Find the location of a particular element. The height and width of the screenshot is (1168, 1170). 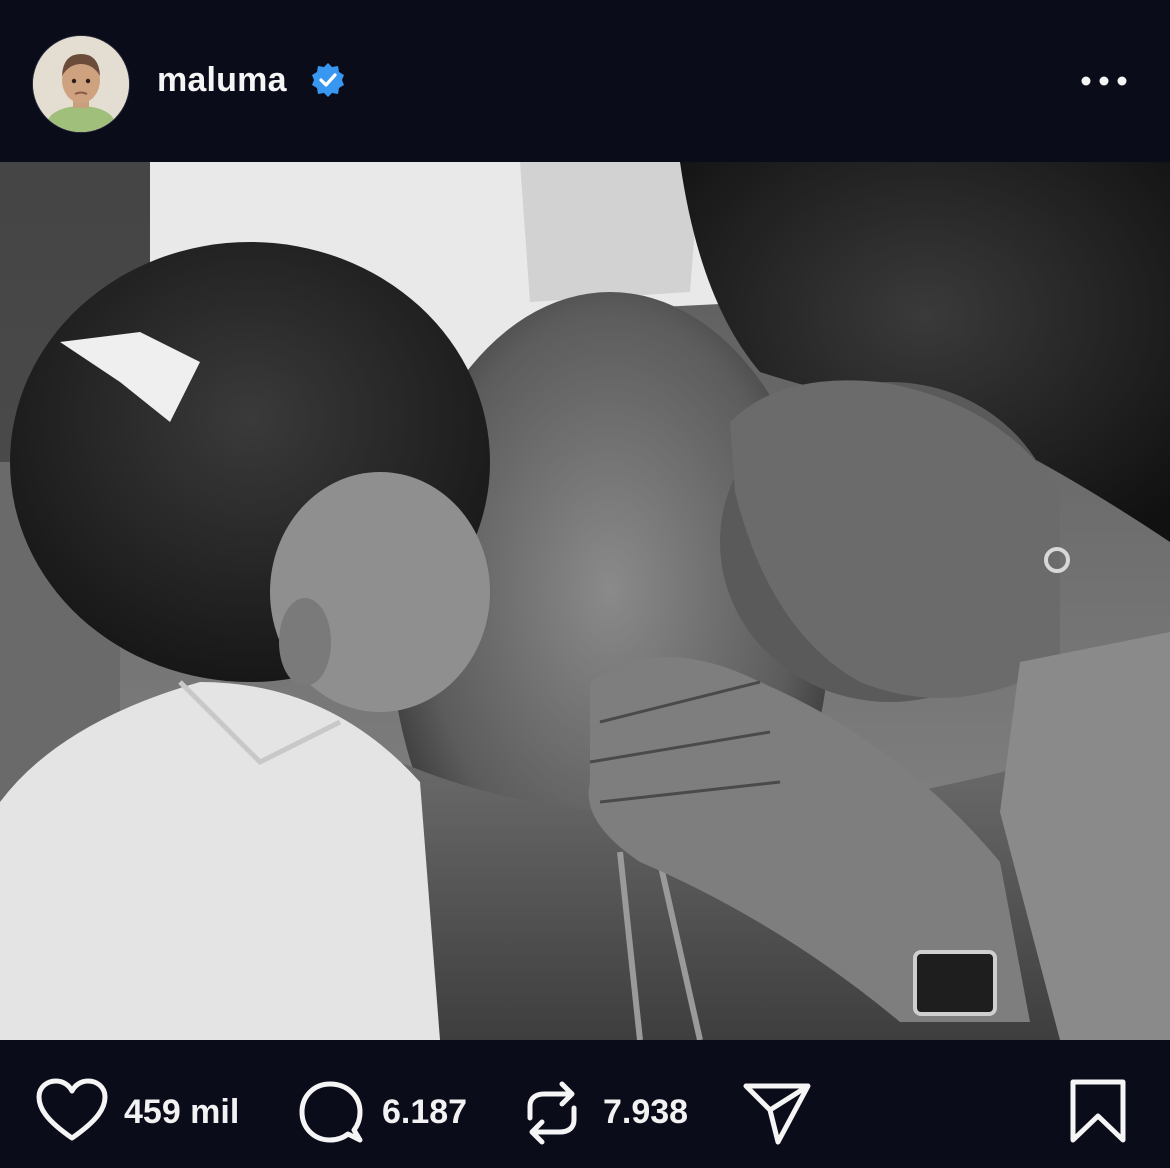

username: maluma is located at coordinates (222, 80).